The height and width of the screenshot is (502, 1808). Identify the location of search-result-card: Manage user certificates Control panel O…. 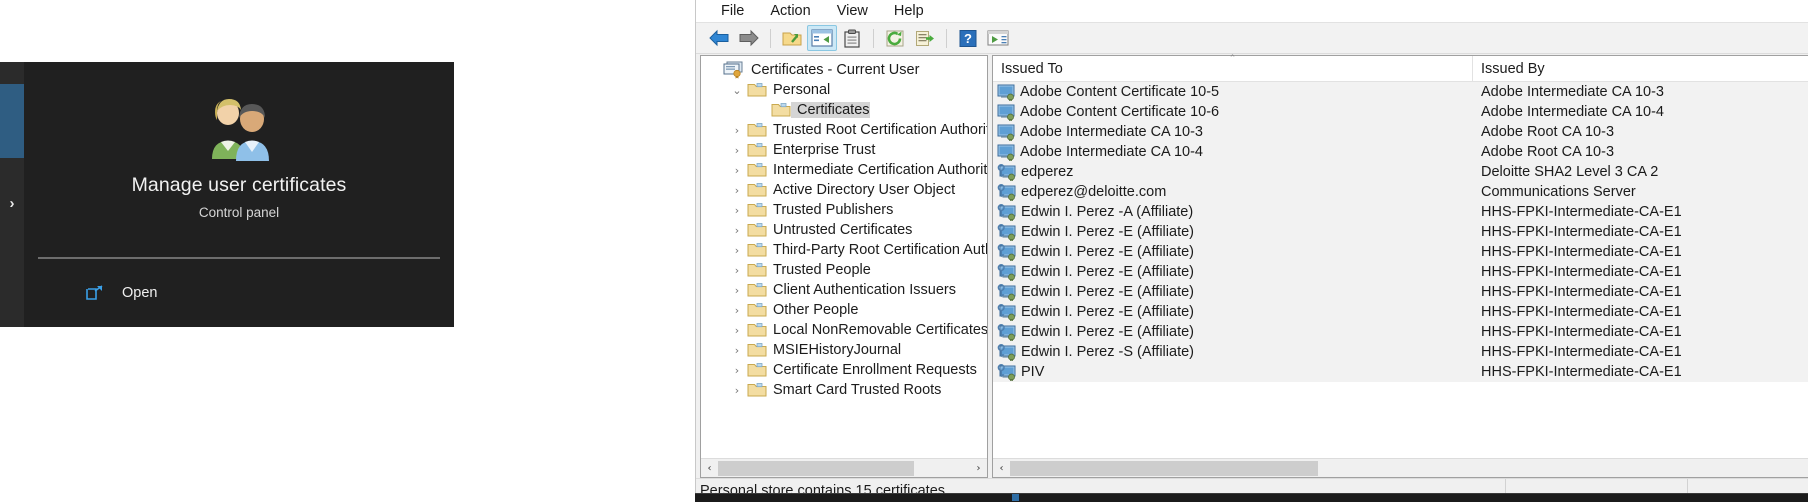
(239, 194).